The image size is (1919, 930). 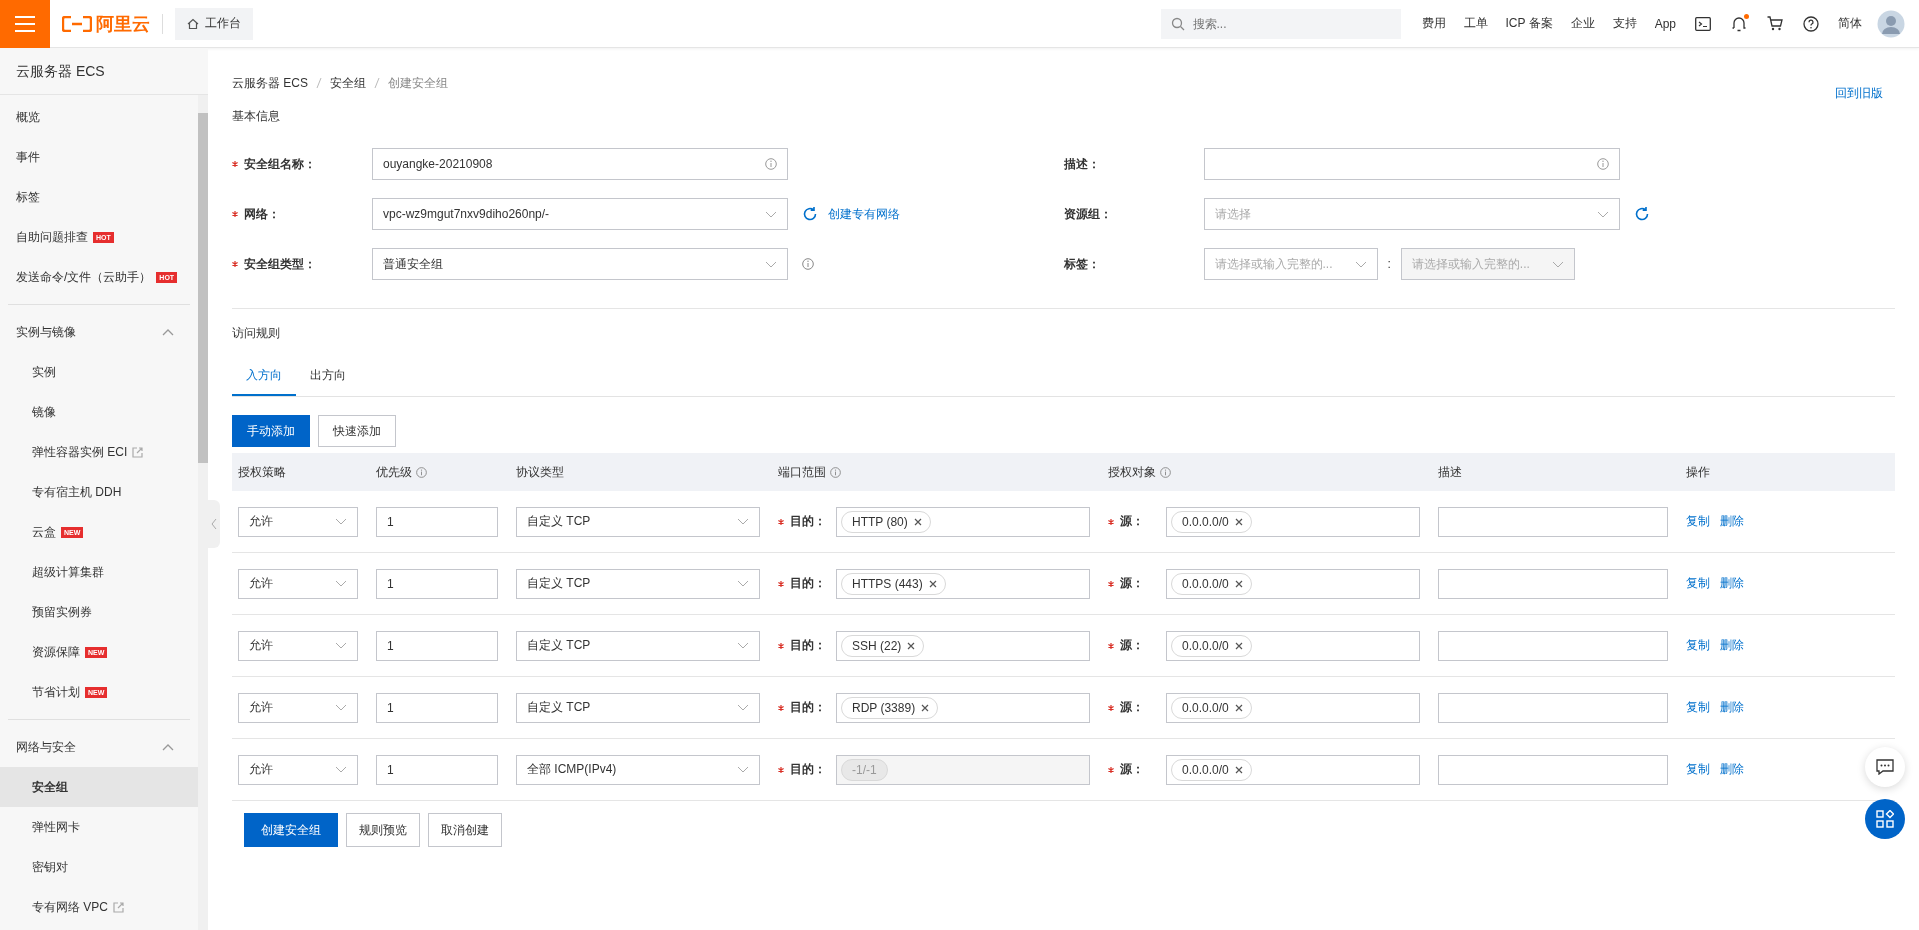 I want to click on sidebar-item: 事件, so click(x=99, y=157).